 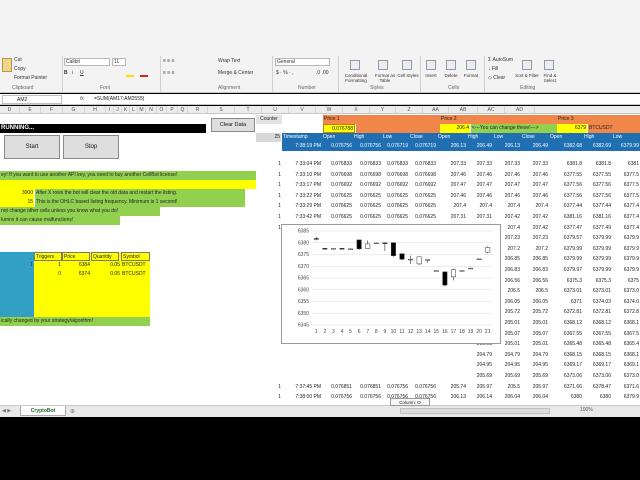 What do you see at coordinates (535, 137) in the screenshot?
I see `ohlc-header-8: Close` at bounding box center [535, 137].